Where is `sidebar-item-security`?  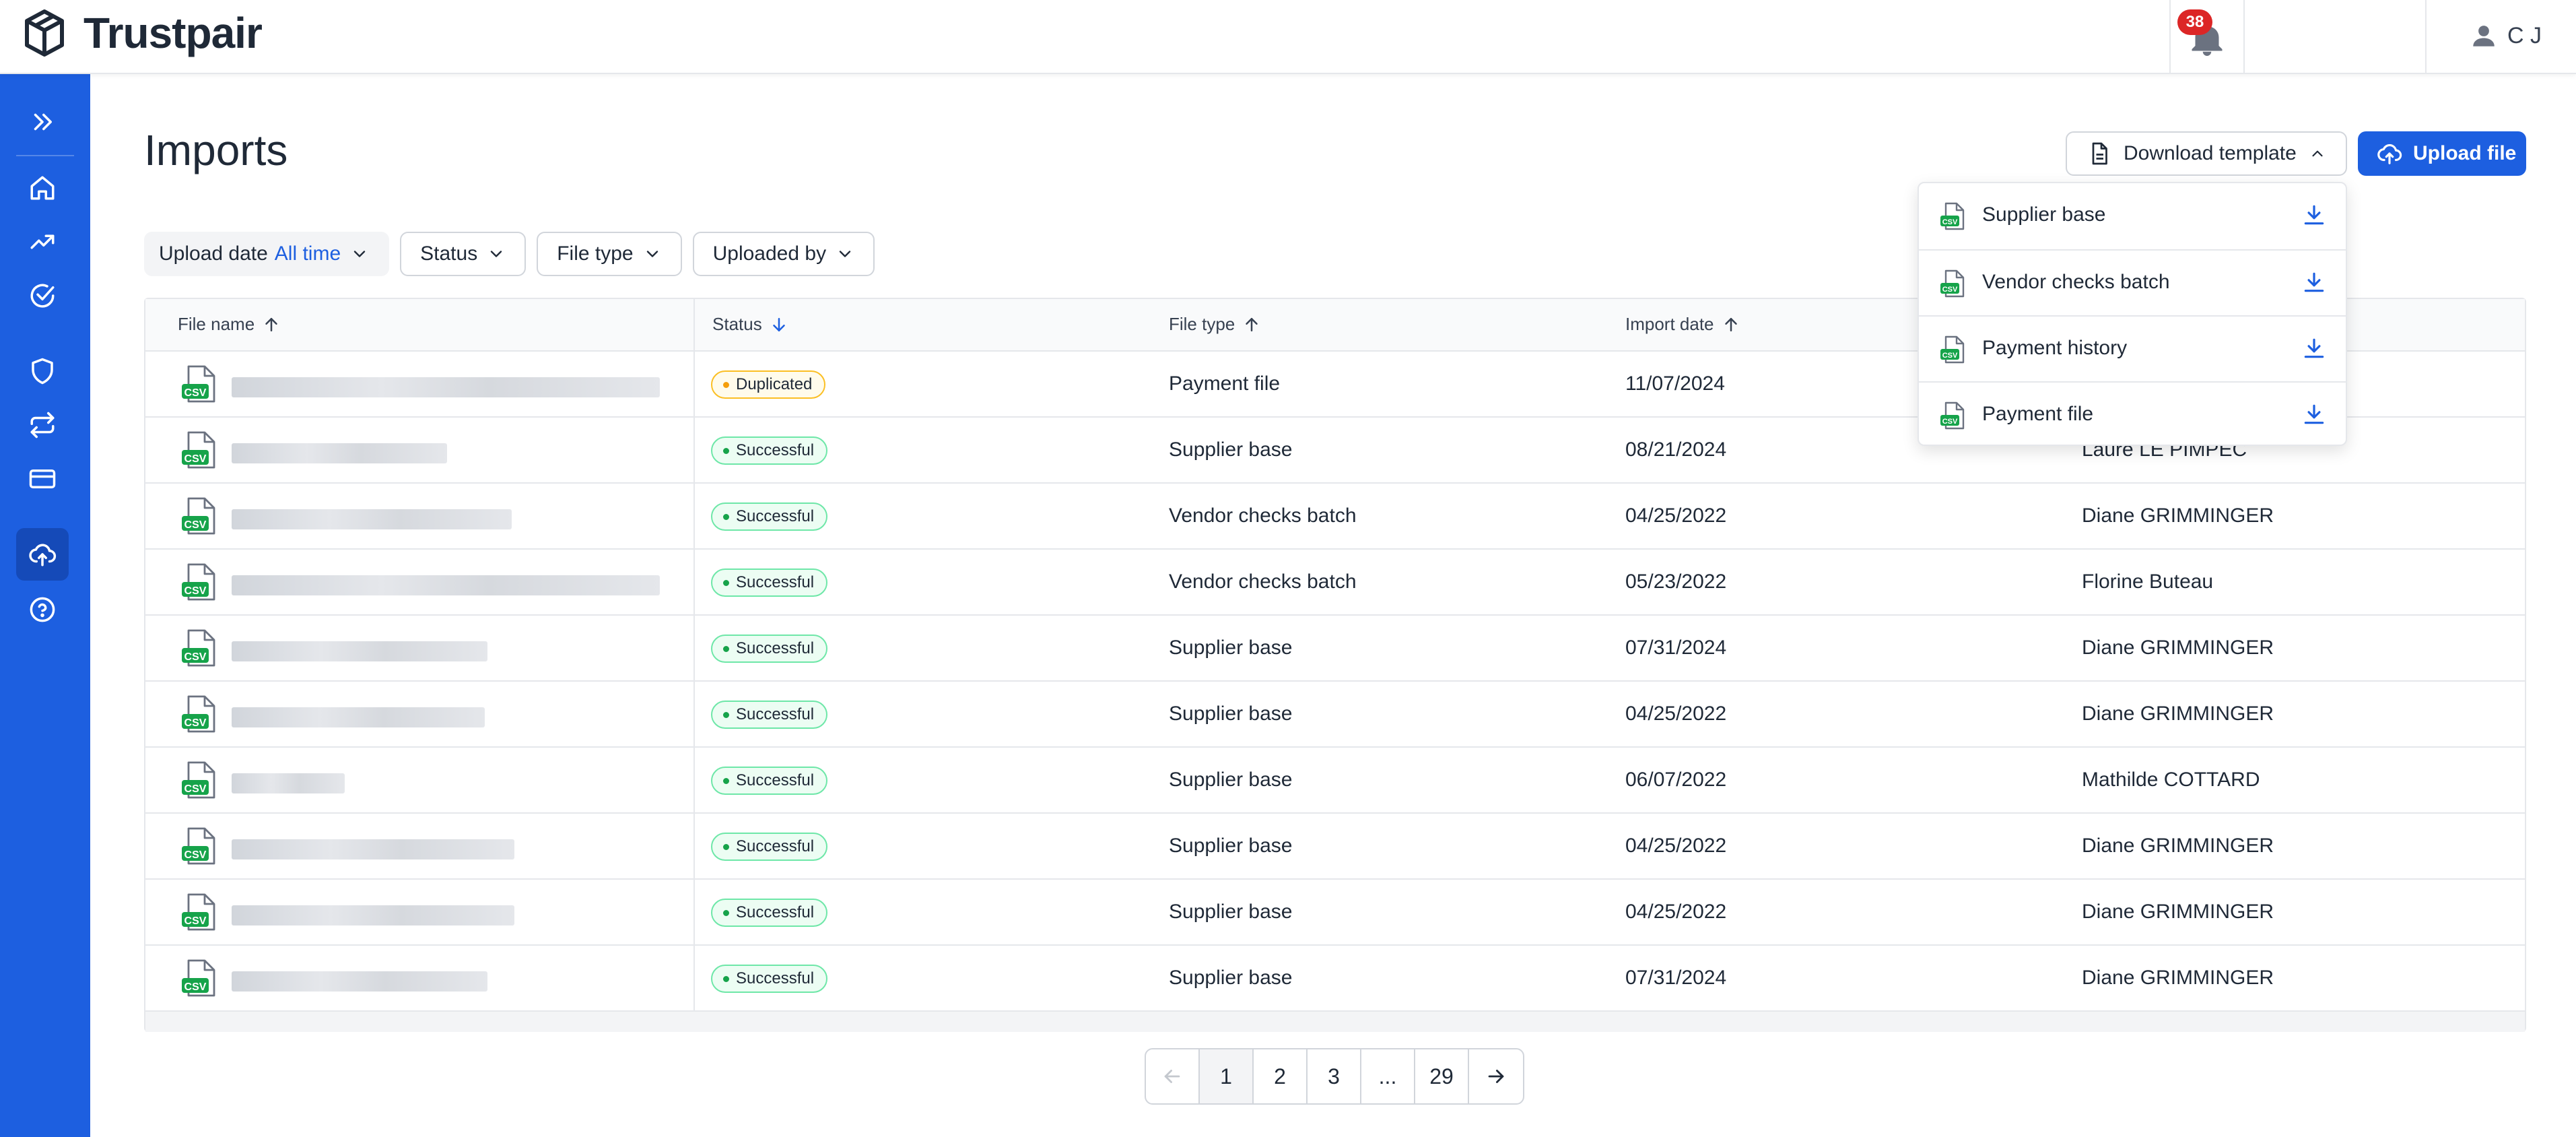 sidebar-item-security is located at coordinates (42, 371).